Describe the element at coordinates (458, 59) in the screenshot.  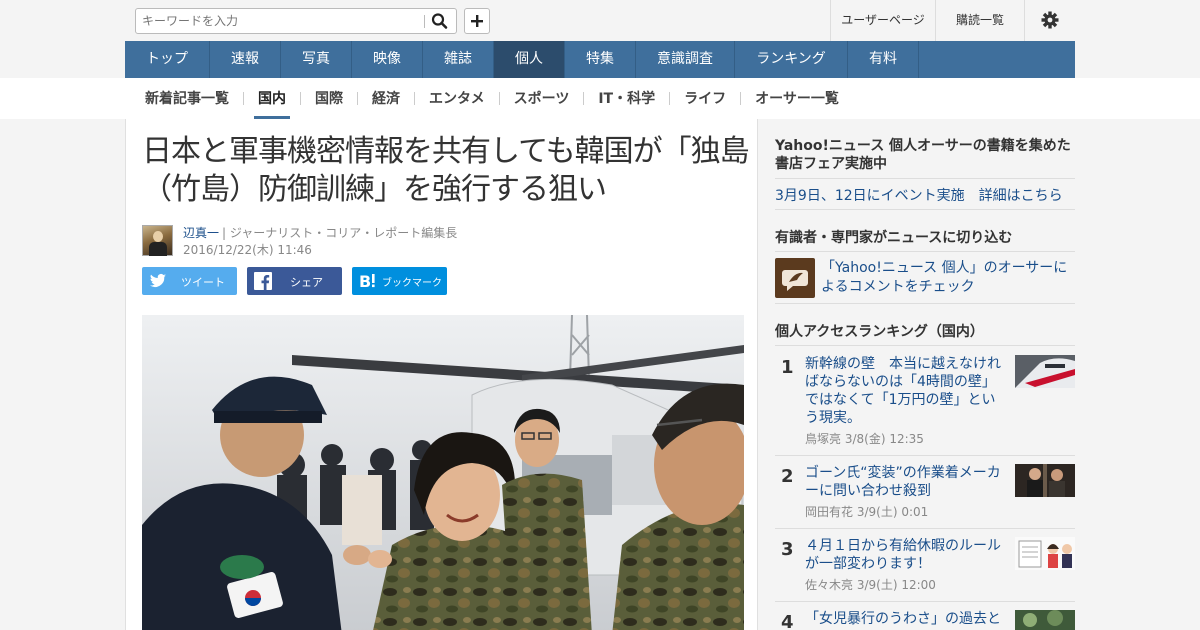
I see `nav-magazine: 雑誌` at that location.